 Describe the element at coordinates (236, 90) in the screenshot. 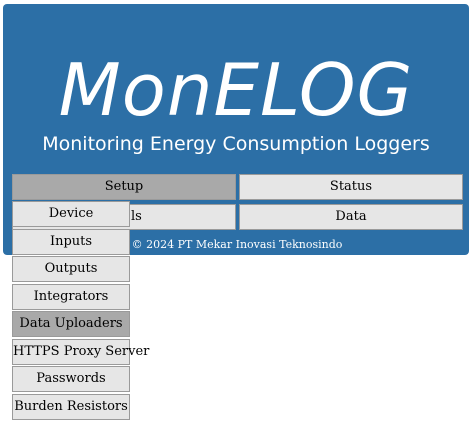

I see `app-logo: MonELOG` at that location.